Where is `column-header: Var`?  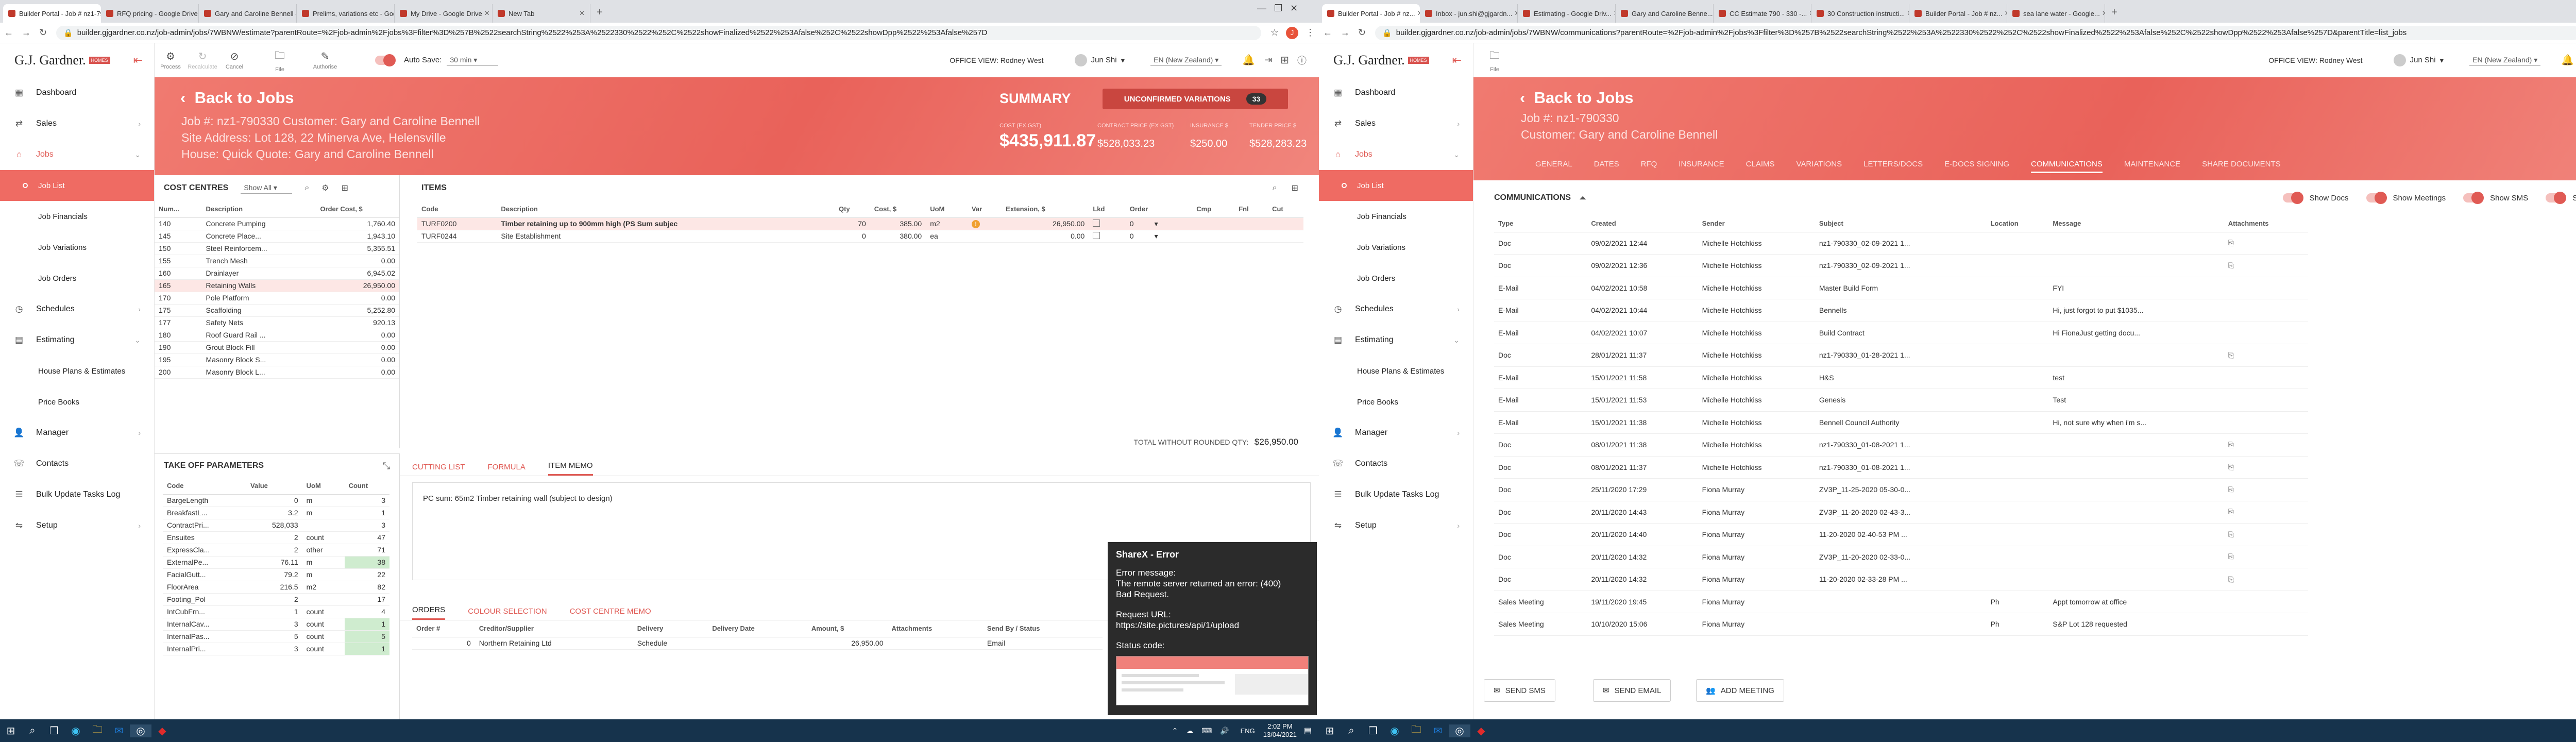
column-header: Var is located at coordinates (984, 209).